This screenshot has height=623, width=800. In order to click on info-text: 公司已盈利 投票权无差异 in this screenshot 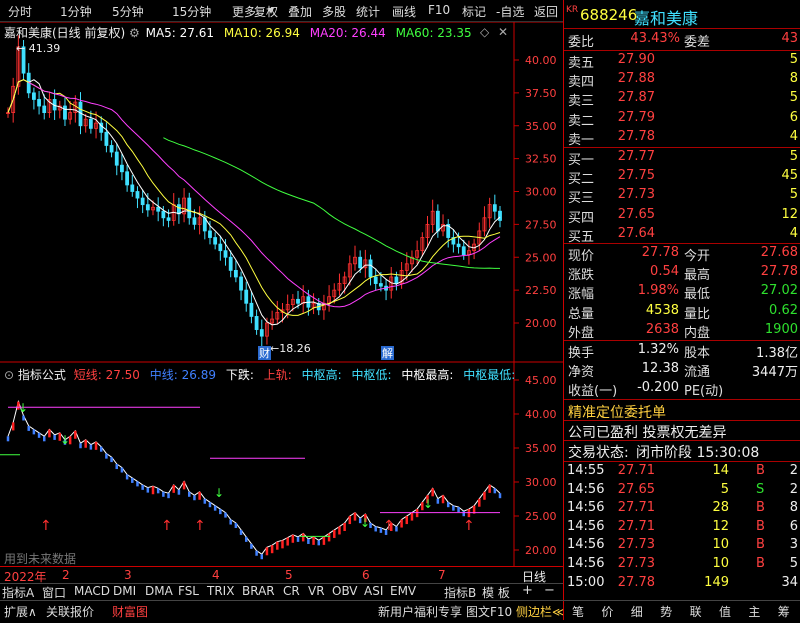, I will do `click(647, 433)`.